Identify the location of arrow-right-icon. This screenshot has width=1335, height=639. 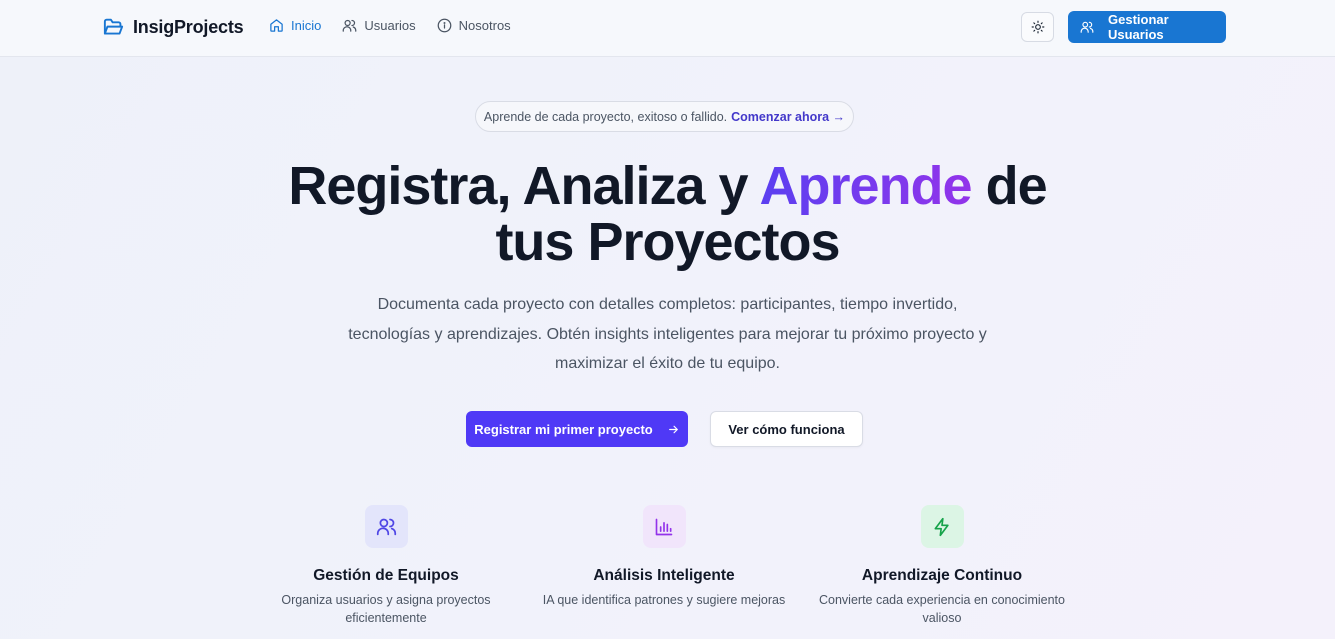
(673, 429).